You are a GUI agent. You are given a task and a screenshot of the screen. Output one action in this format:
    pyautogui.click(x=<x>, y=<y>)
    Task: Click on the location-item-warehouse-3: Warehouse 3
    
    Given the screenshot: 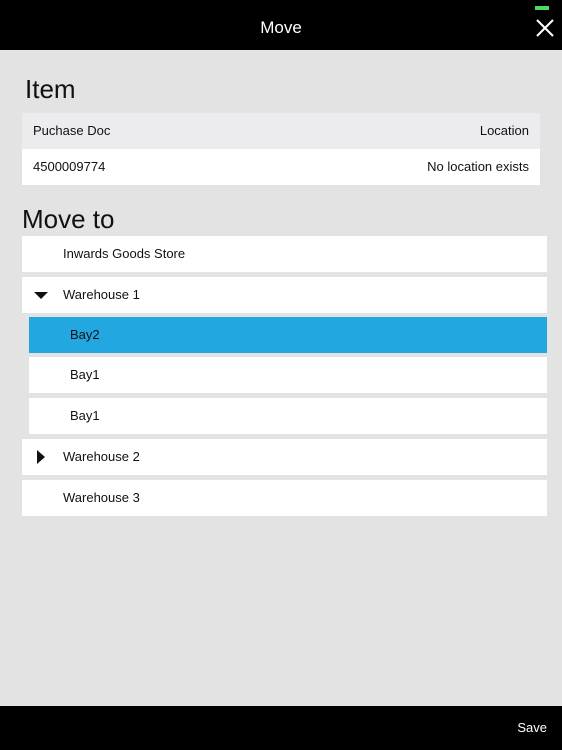 What is the action you would take?
    pyautogui.click(x=284, y=498)
    